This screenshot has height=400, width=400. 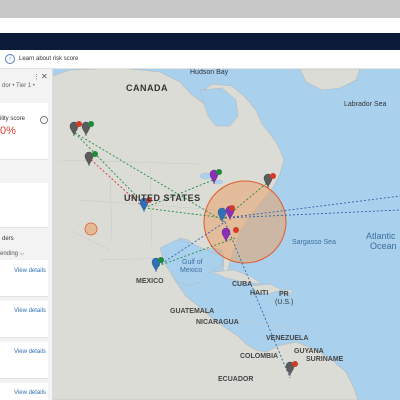 What do you see at coordinates (309, 351) in the screenshot?
I see `map-label-guyana: GUYANA` at bounding box center [309, 351].